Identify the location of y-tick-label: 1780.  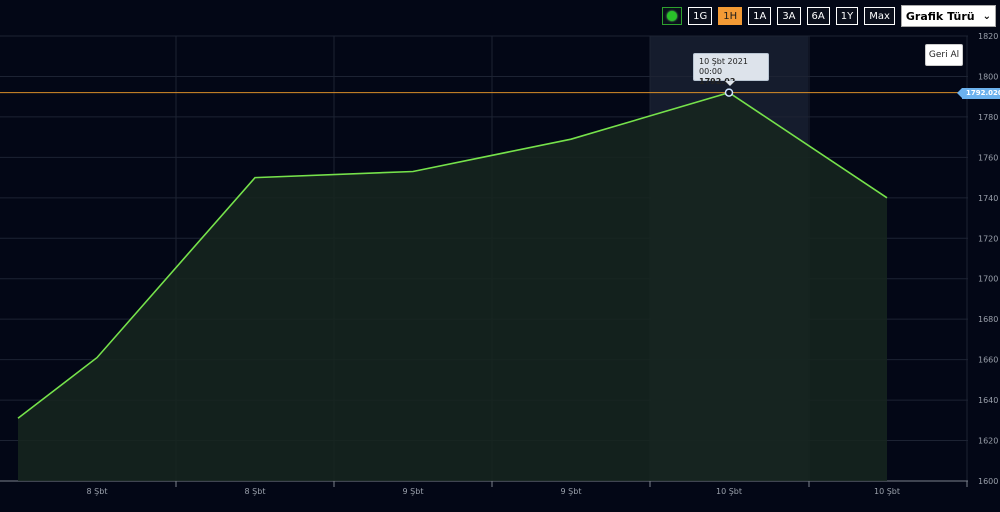
(988, 117).